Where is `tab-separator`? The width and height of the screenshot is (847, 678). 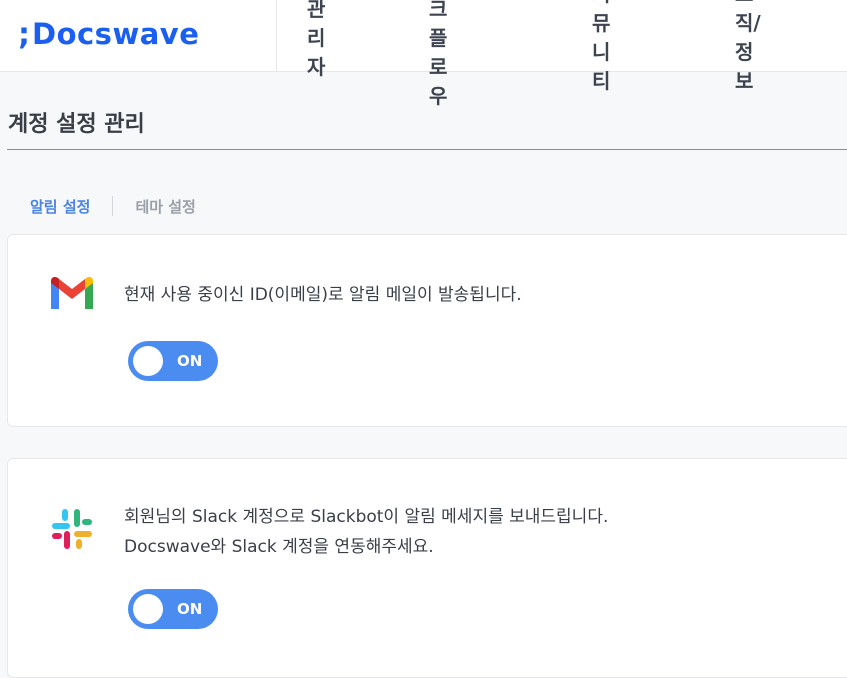
tab-separator is located at coordinates (113, 206).